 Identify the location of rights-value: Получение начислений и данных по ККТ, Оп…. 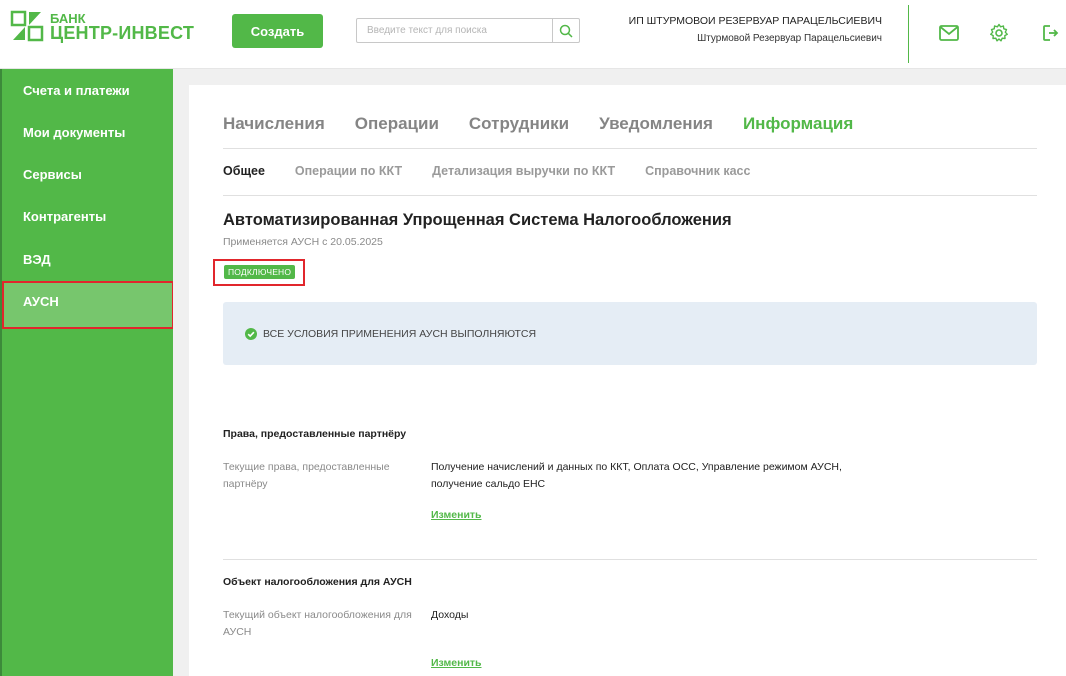
(636, 475).